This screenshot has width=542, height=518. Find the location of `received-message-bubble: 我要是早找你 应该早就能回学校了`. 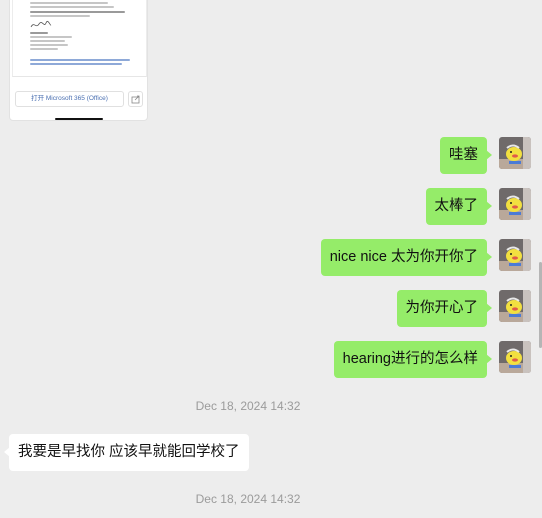

received-message-bubble: 我要是早找你 应该早就能回学校了 is located at coordinates (126, 452).